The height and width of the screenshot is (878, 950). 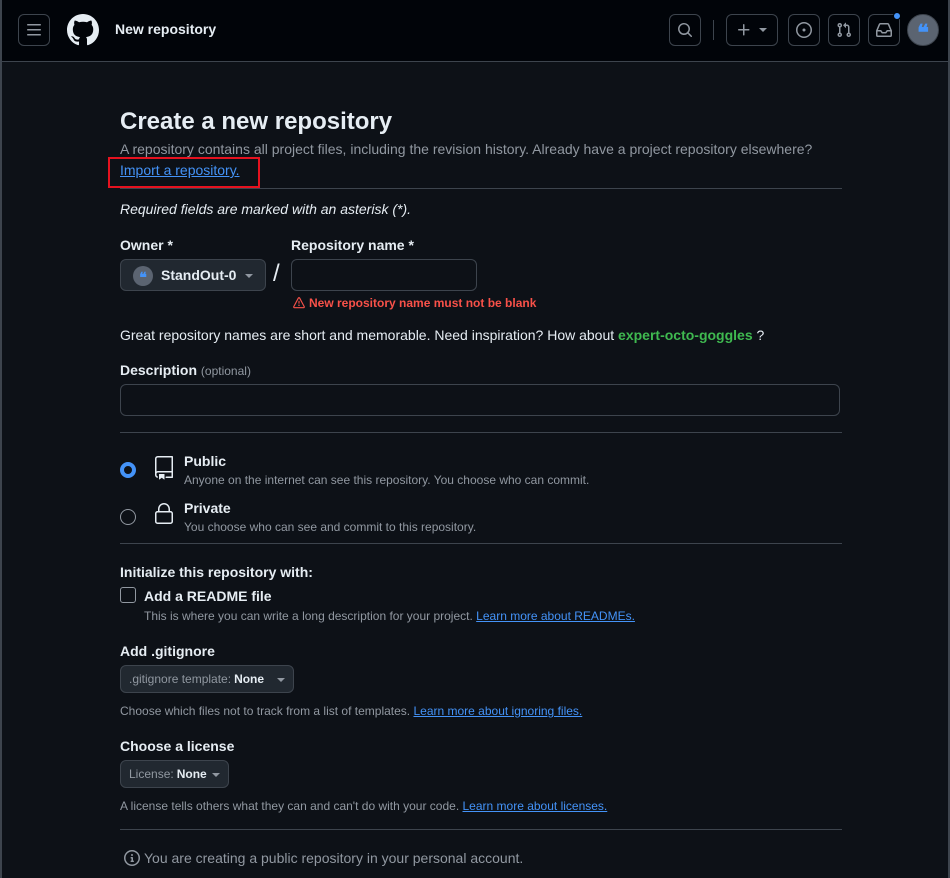 What do you see at coordinates (132, 858) in the screenshot?
I see `info-icon` at bounding box center [132, 858].